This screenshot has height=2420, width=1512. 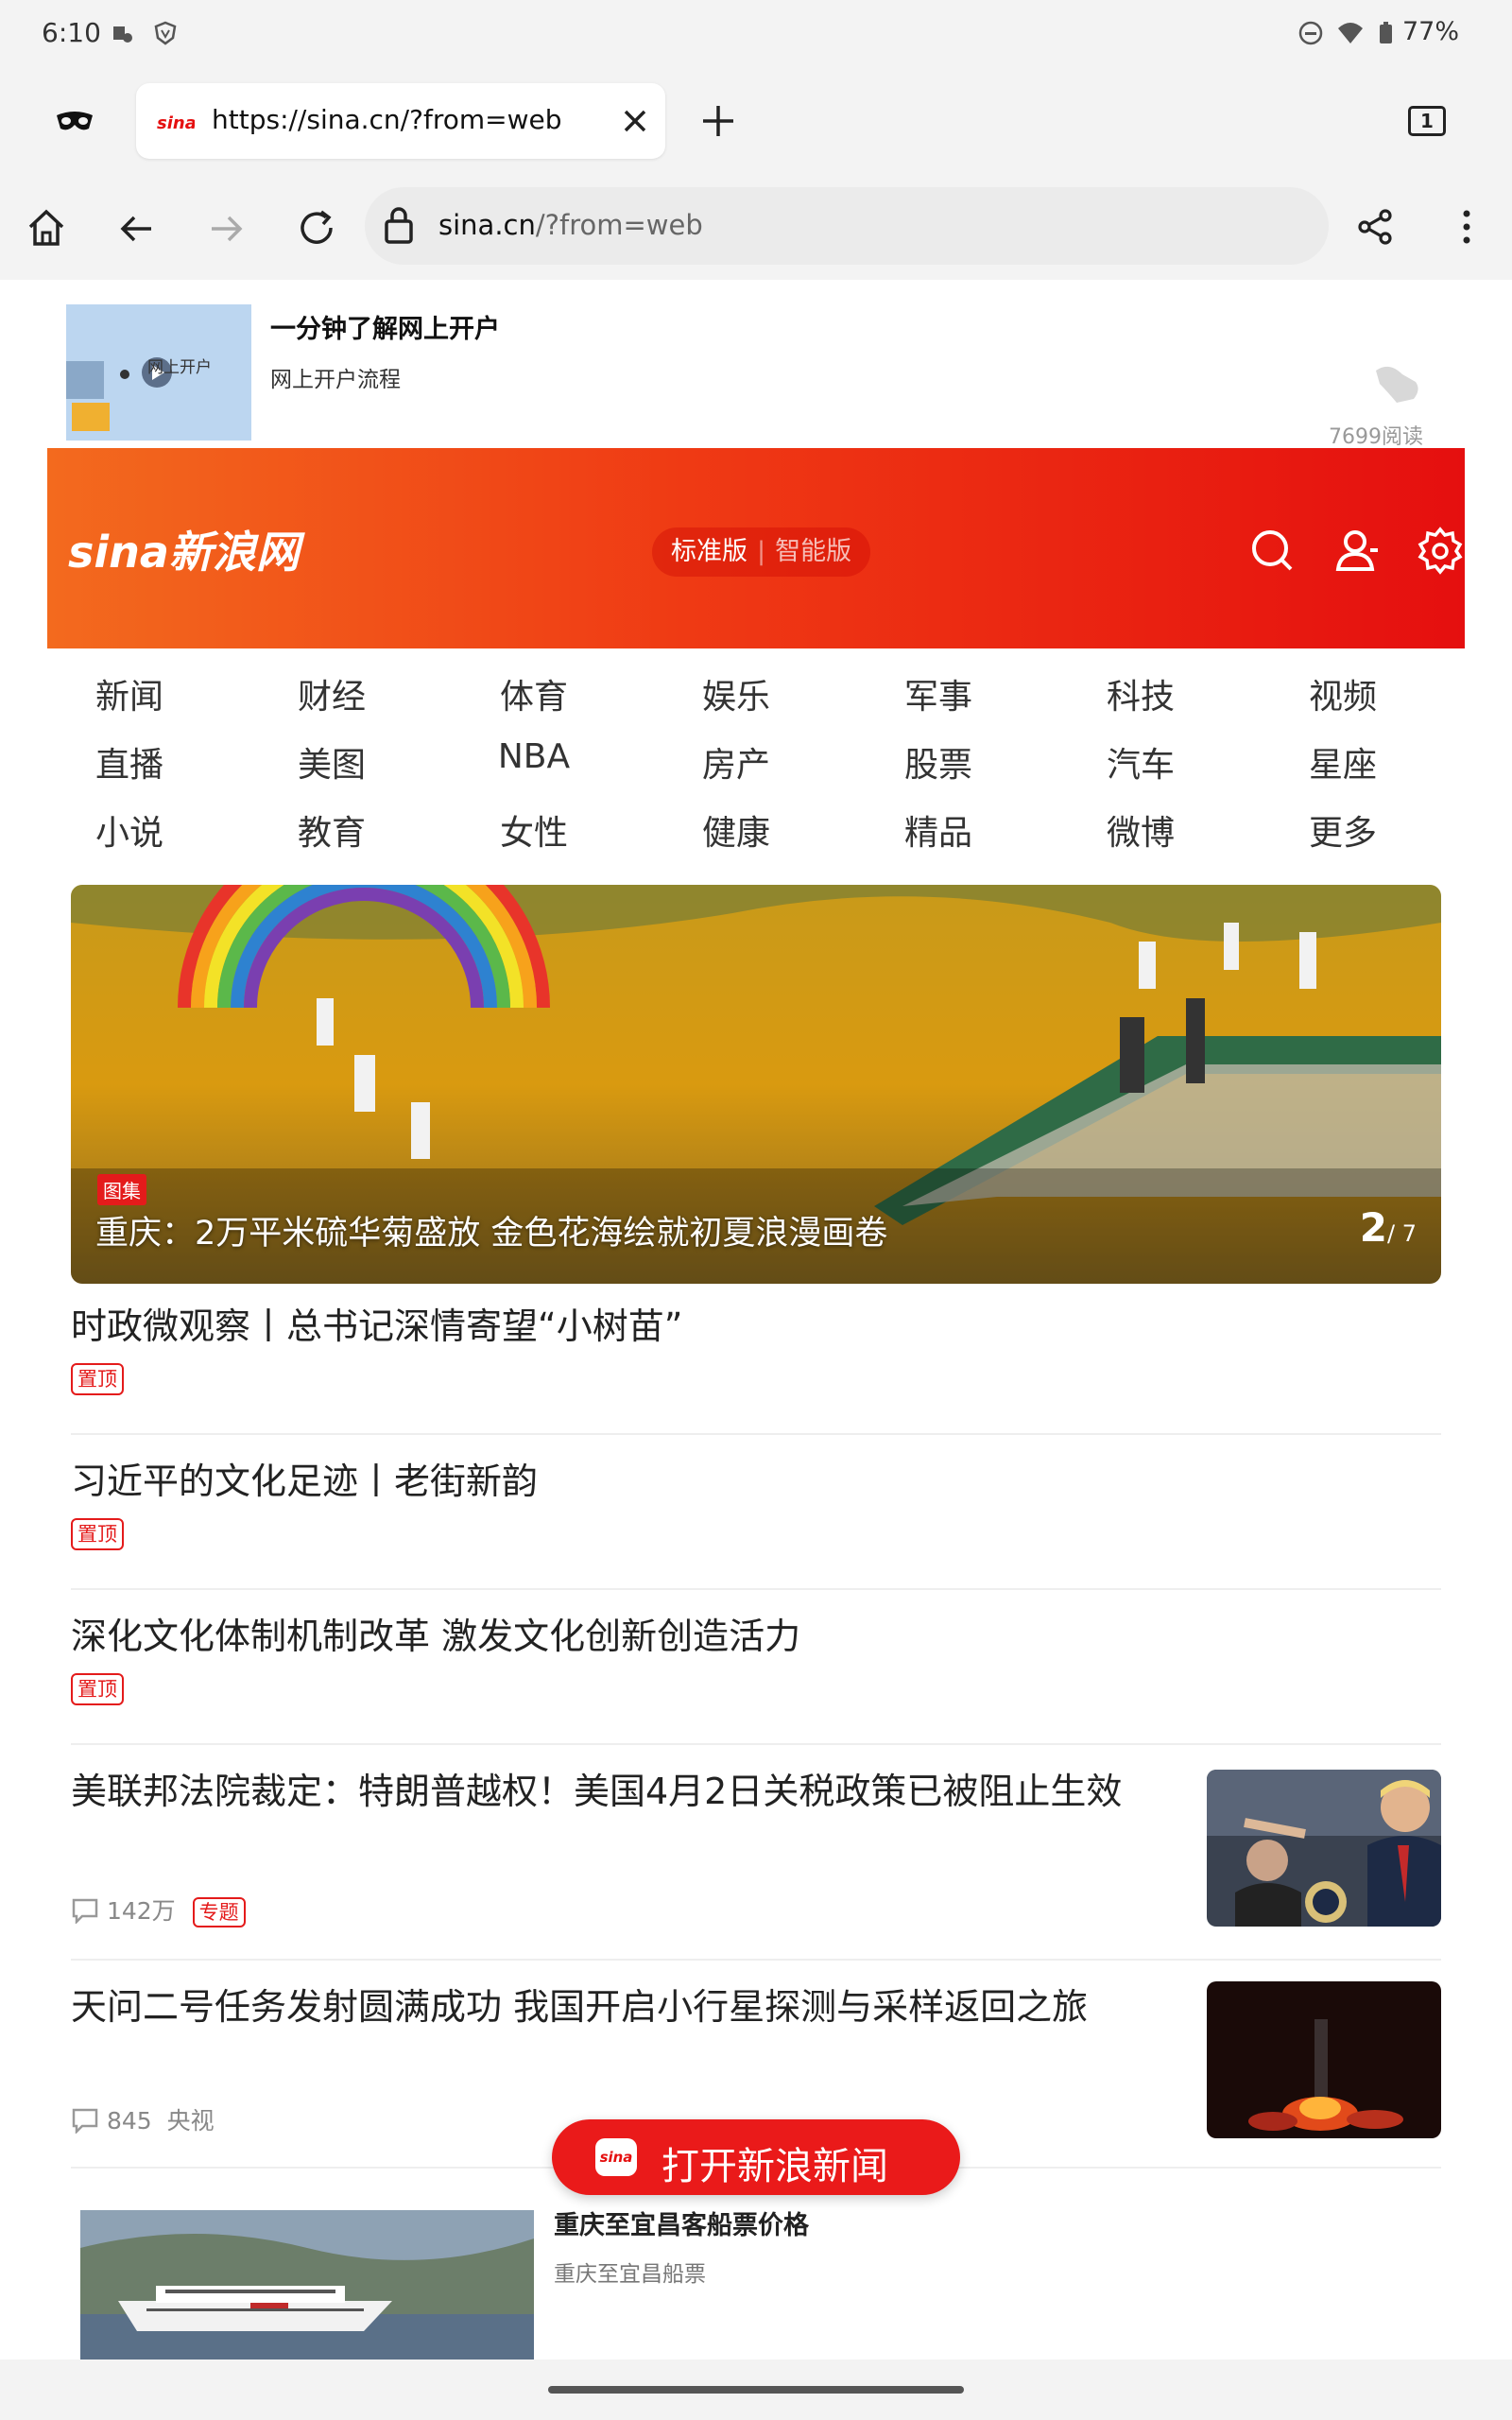 I want to click on channel-item: 女性, so click(x=533, y=830).